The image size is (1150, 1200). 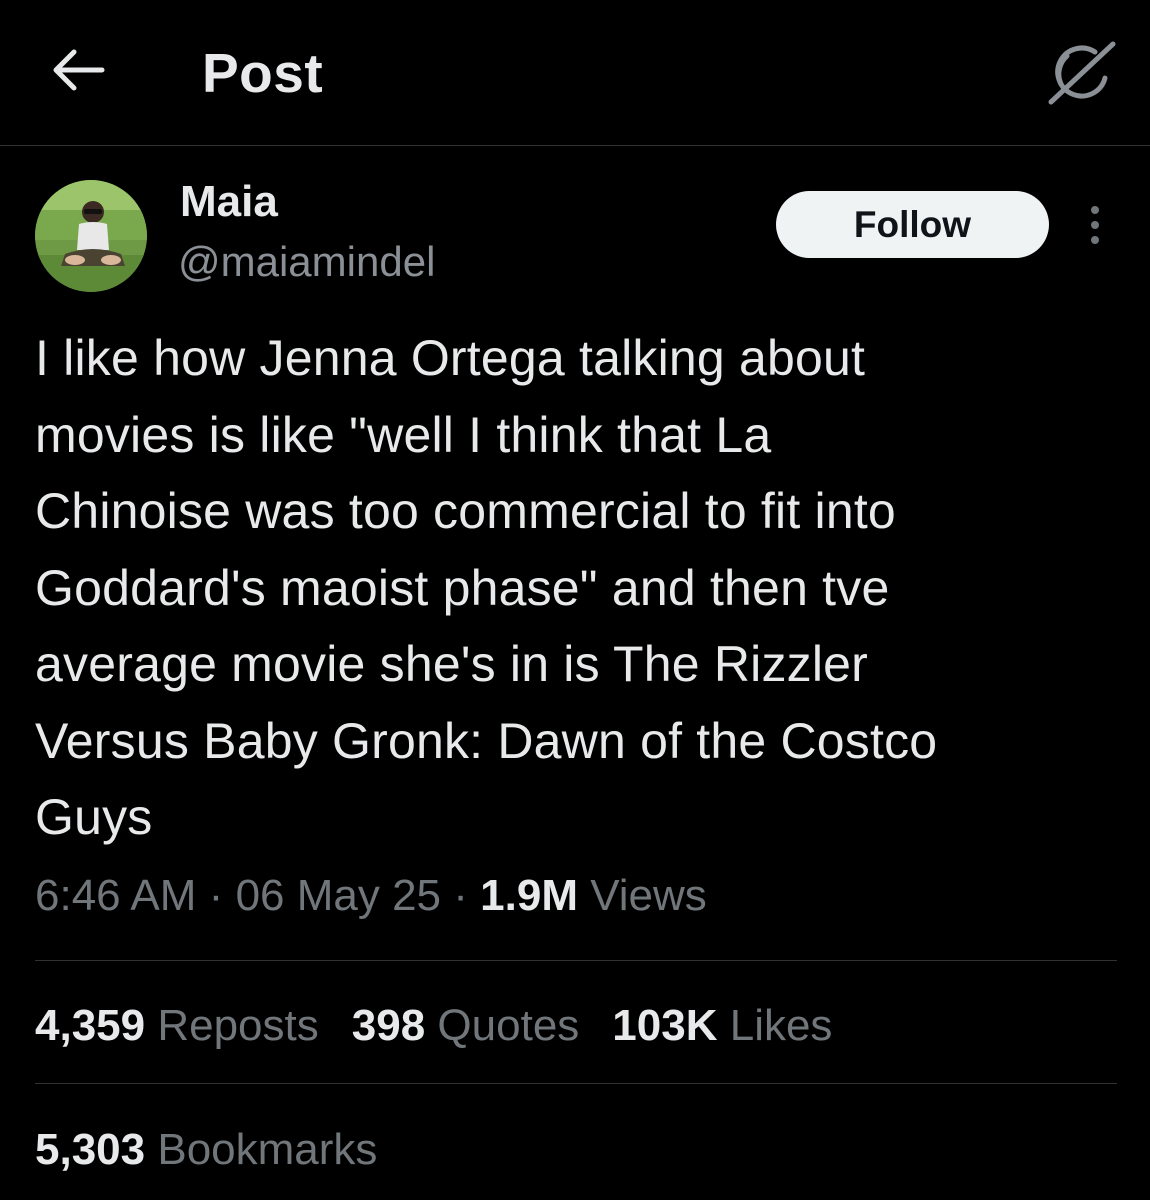 I want to click on tweet-text-line: Goddard's maoist phase" and then tve, so click(x=462, y=587).